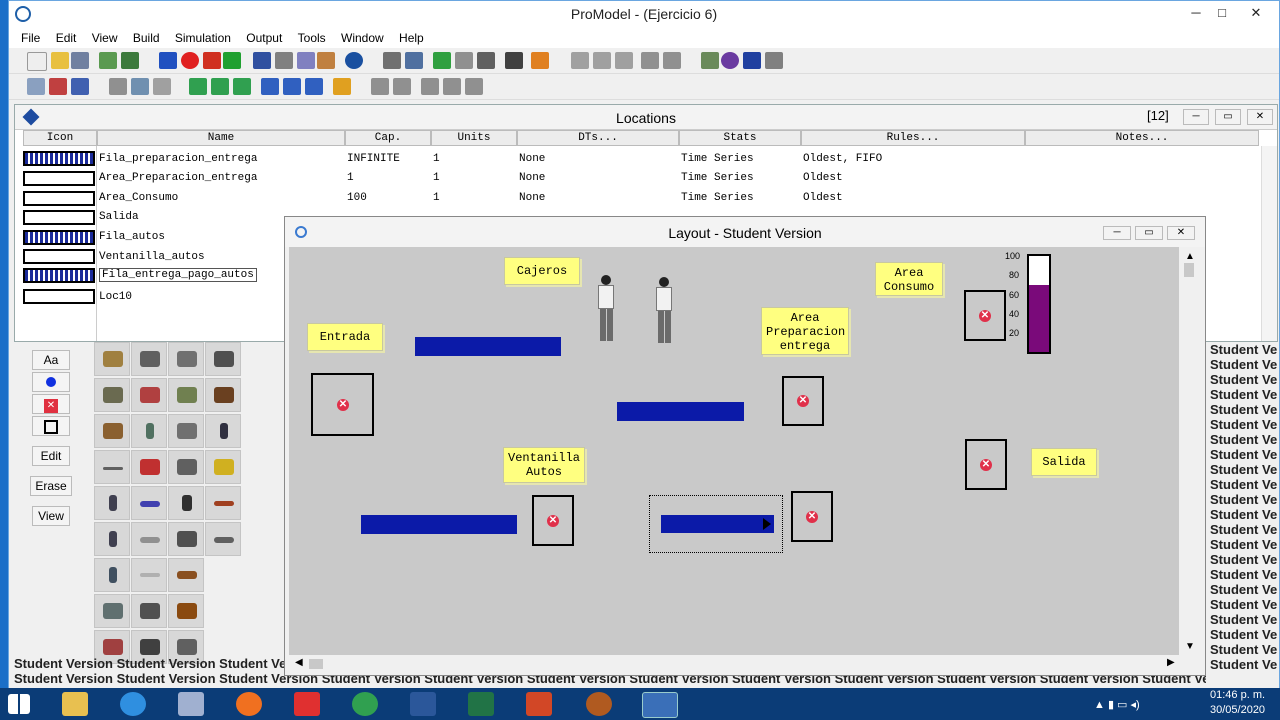 This screenshot has width=1280, height=720. Describe the element at coordinates (51, 360) in the screenshot. I see `text-tool-button: Aa` at that location.